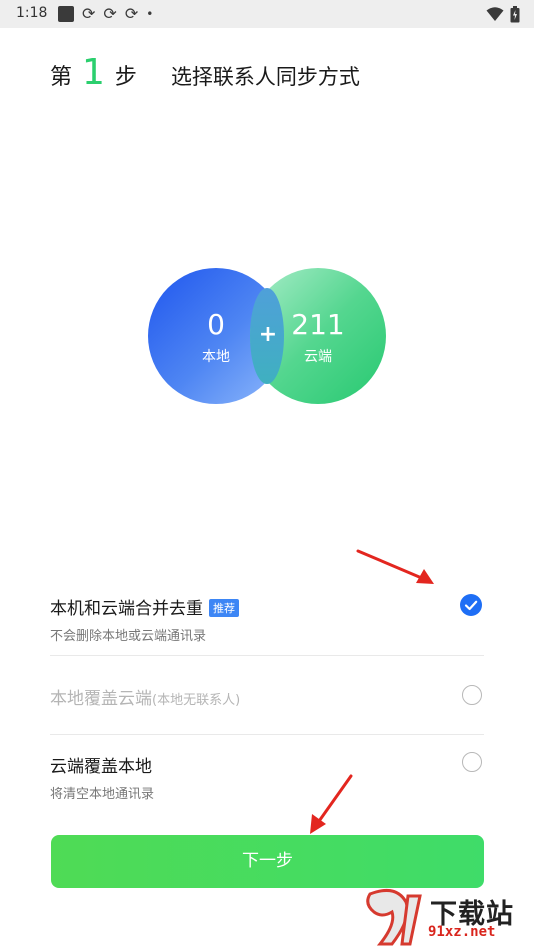 The height and width of the screenshot is (950, 534). Describe the element at coordinates (216, 357) in the screenshot. I see `local-label: 本地` at that location.